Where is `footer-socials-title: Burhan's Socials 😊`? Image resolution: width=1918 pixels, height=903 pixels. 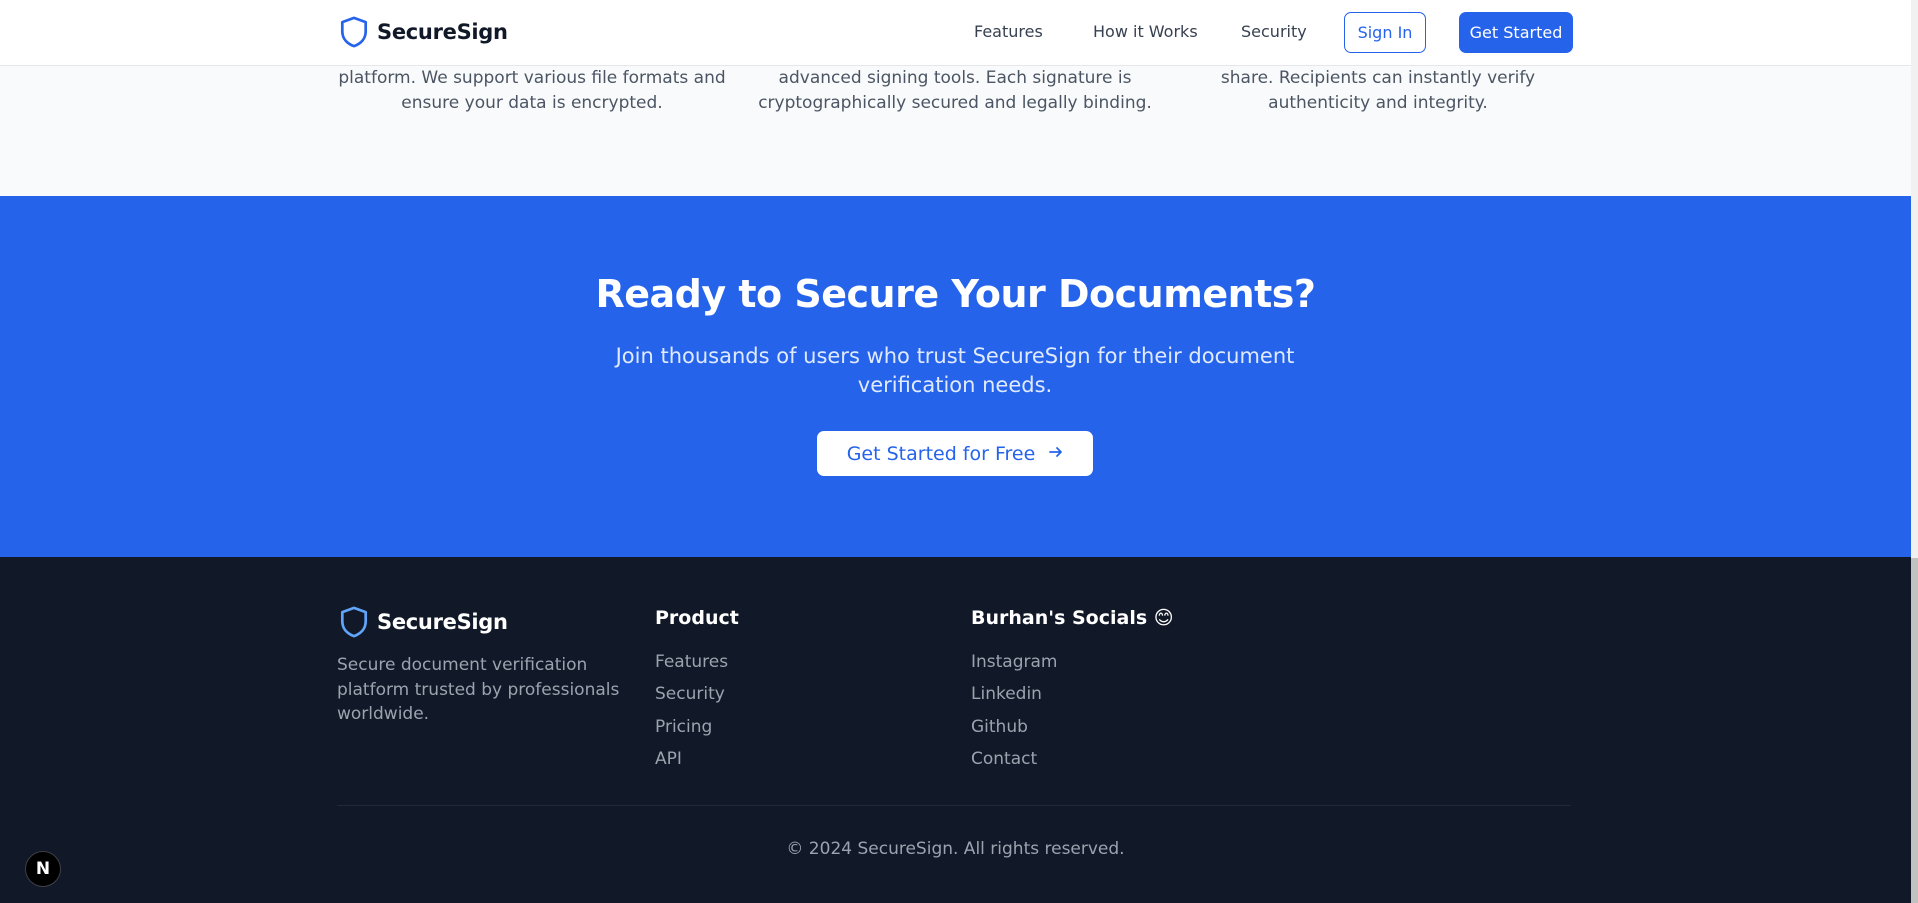 footer-socials-title: Burhan's Socials 😊 is located at coordinates (1072, 618).